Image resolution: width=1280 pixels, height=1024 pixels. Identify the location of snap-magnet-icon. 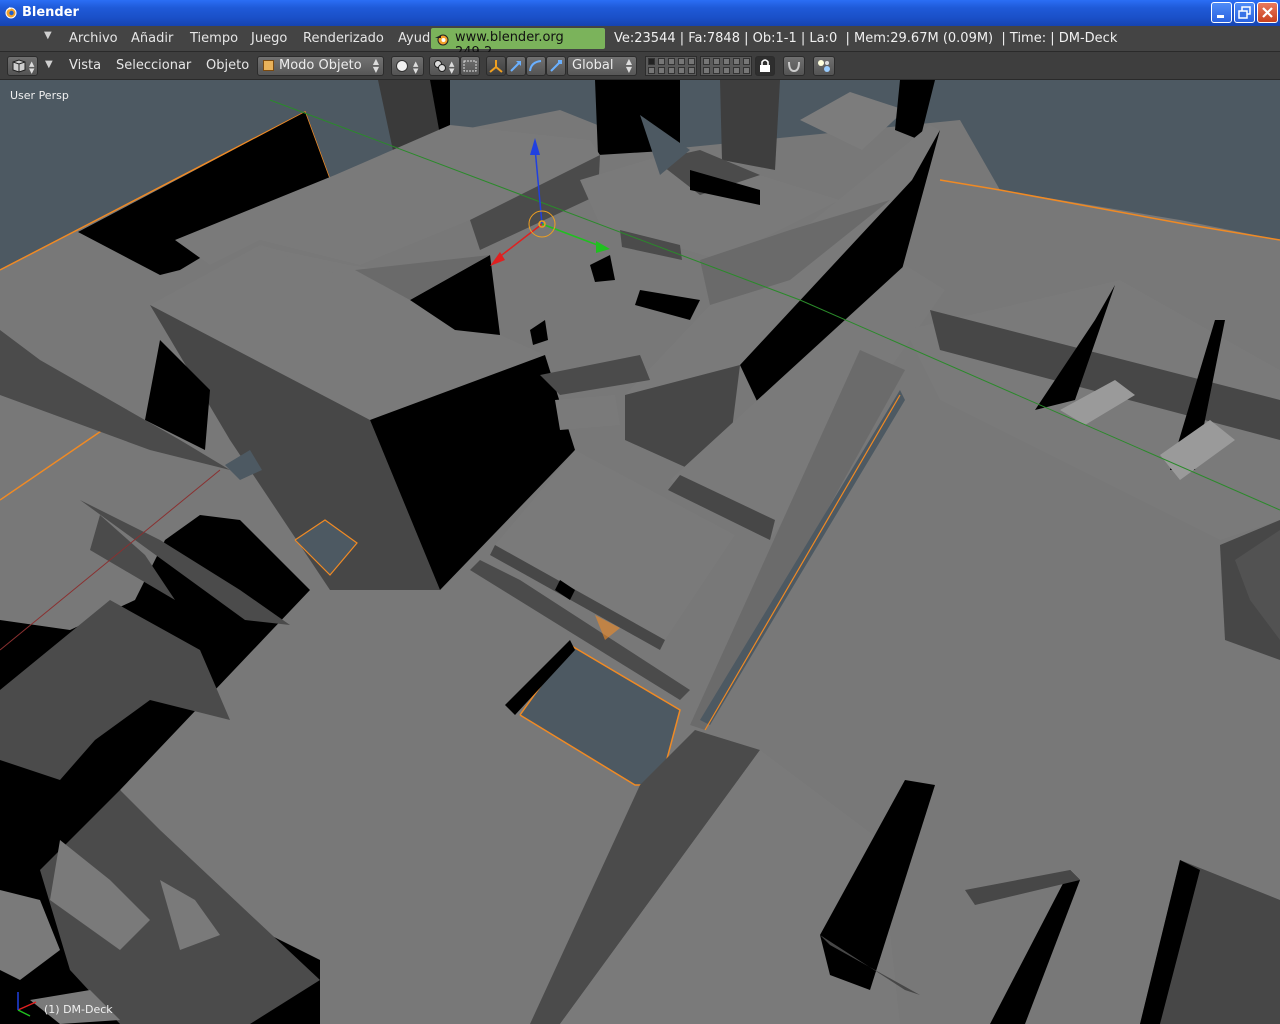
(794, 67).